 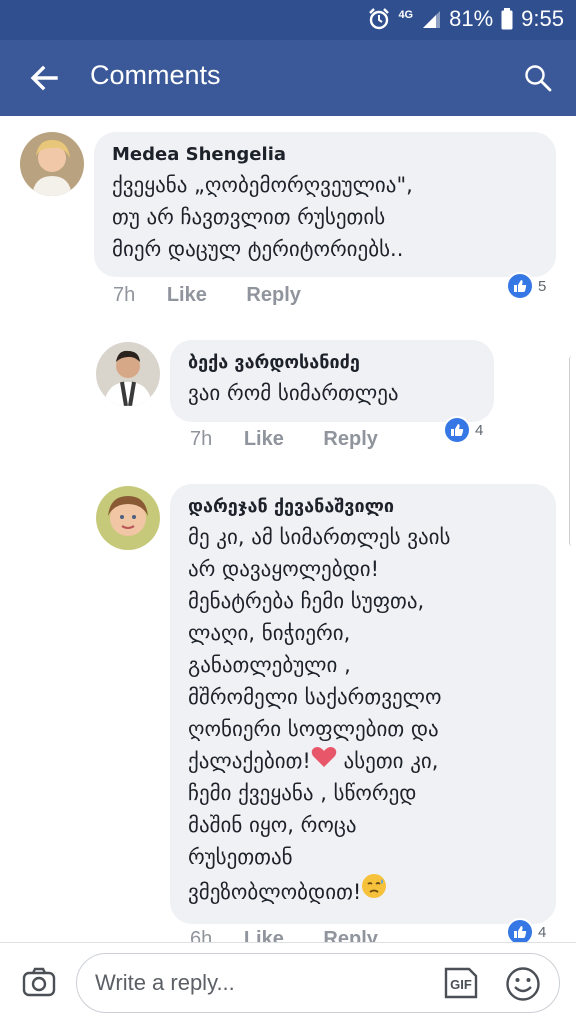 I want to click on status-bar: 4G 81% 9:55, so click(x=288, y=20).